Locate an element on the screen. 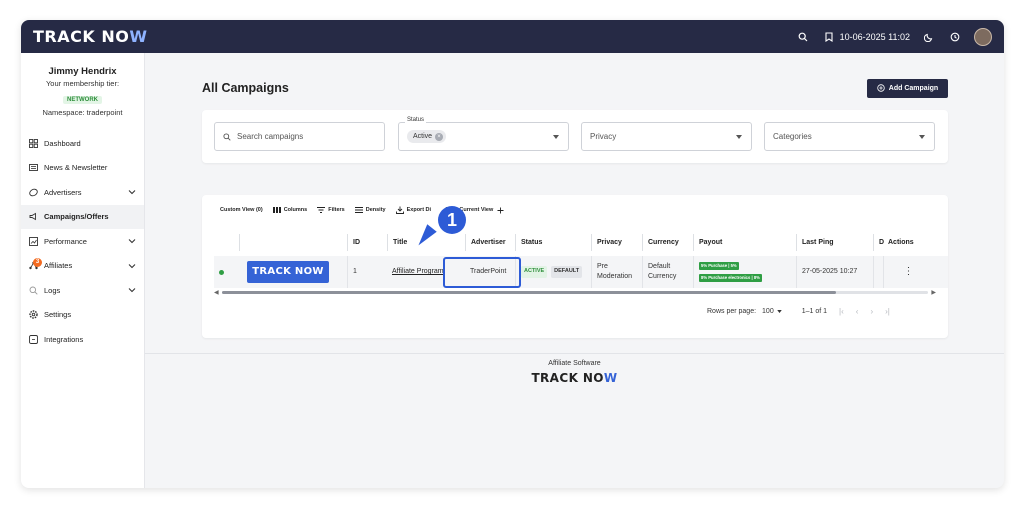  search-icon is located at coordinates (803, 37).